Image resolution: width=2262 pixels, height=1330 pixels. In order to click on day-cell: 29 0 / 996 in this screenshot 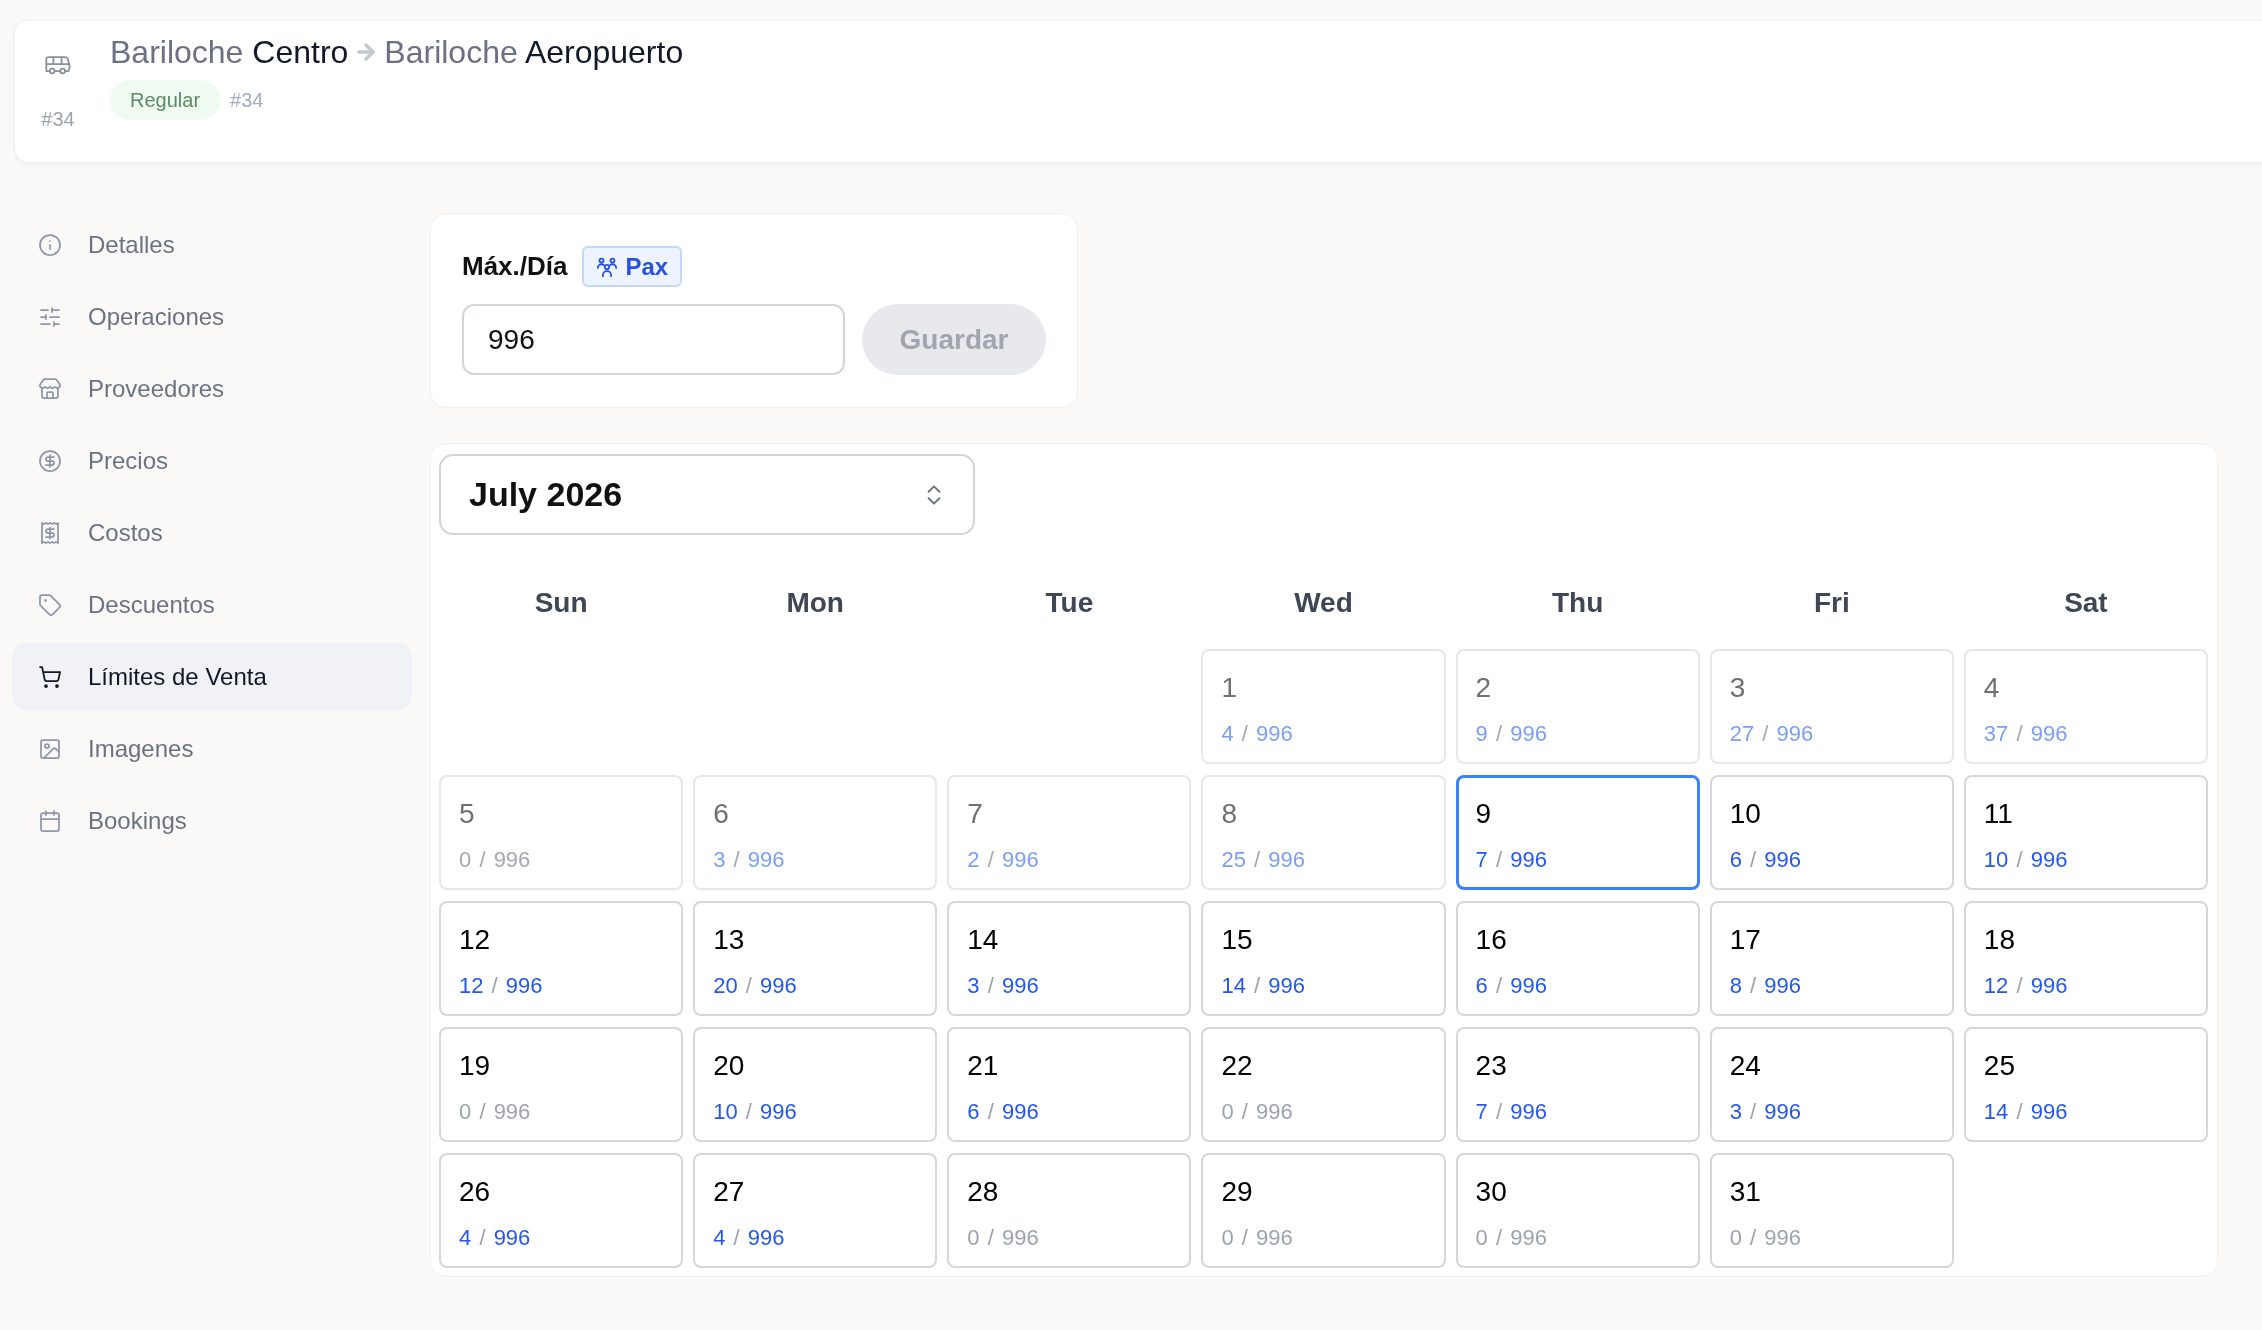, I will do `click(1323, 1210)`.